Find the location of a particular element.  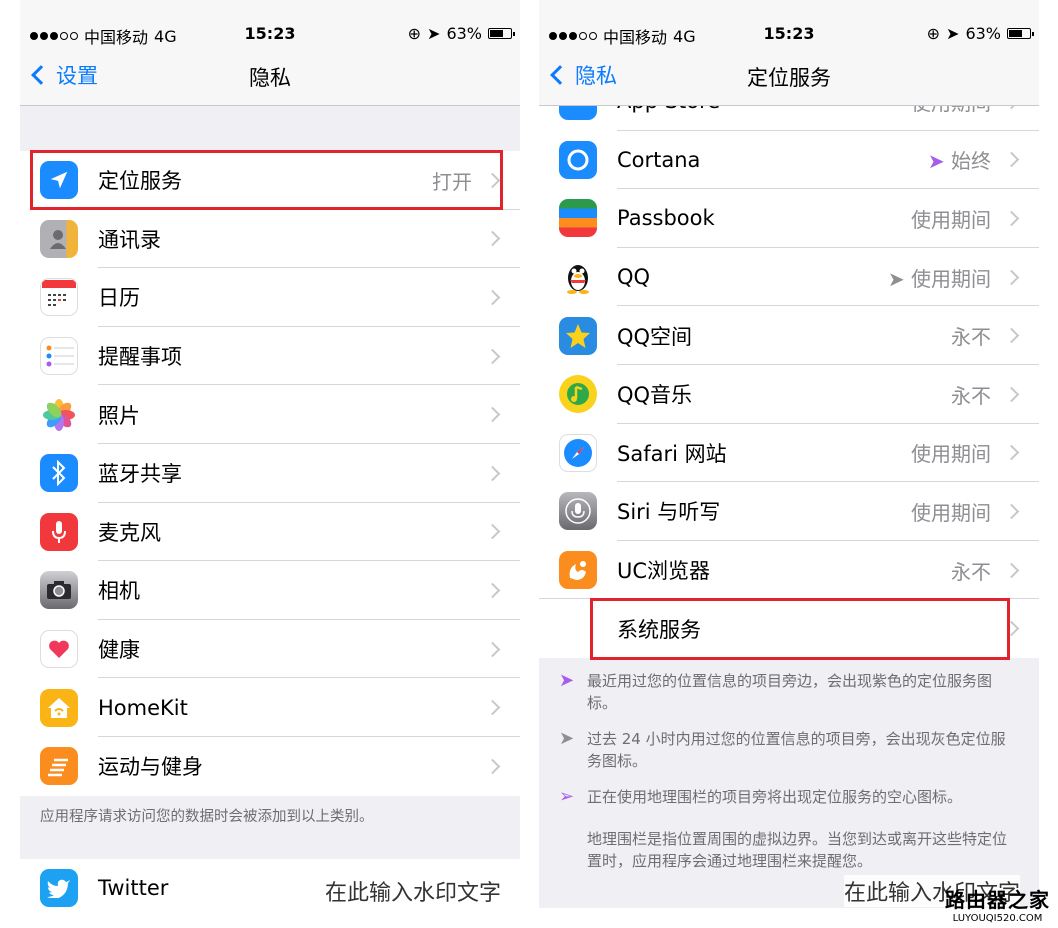

list-item-safari-websites: Safari 网站 使用期间 is located at coordinates (789, 453).